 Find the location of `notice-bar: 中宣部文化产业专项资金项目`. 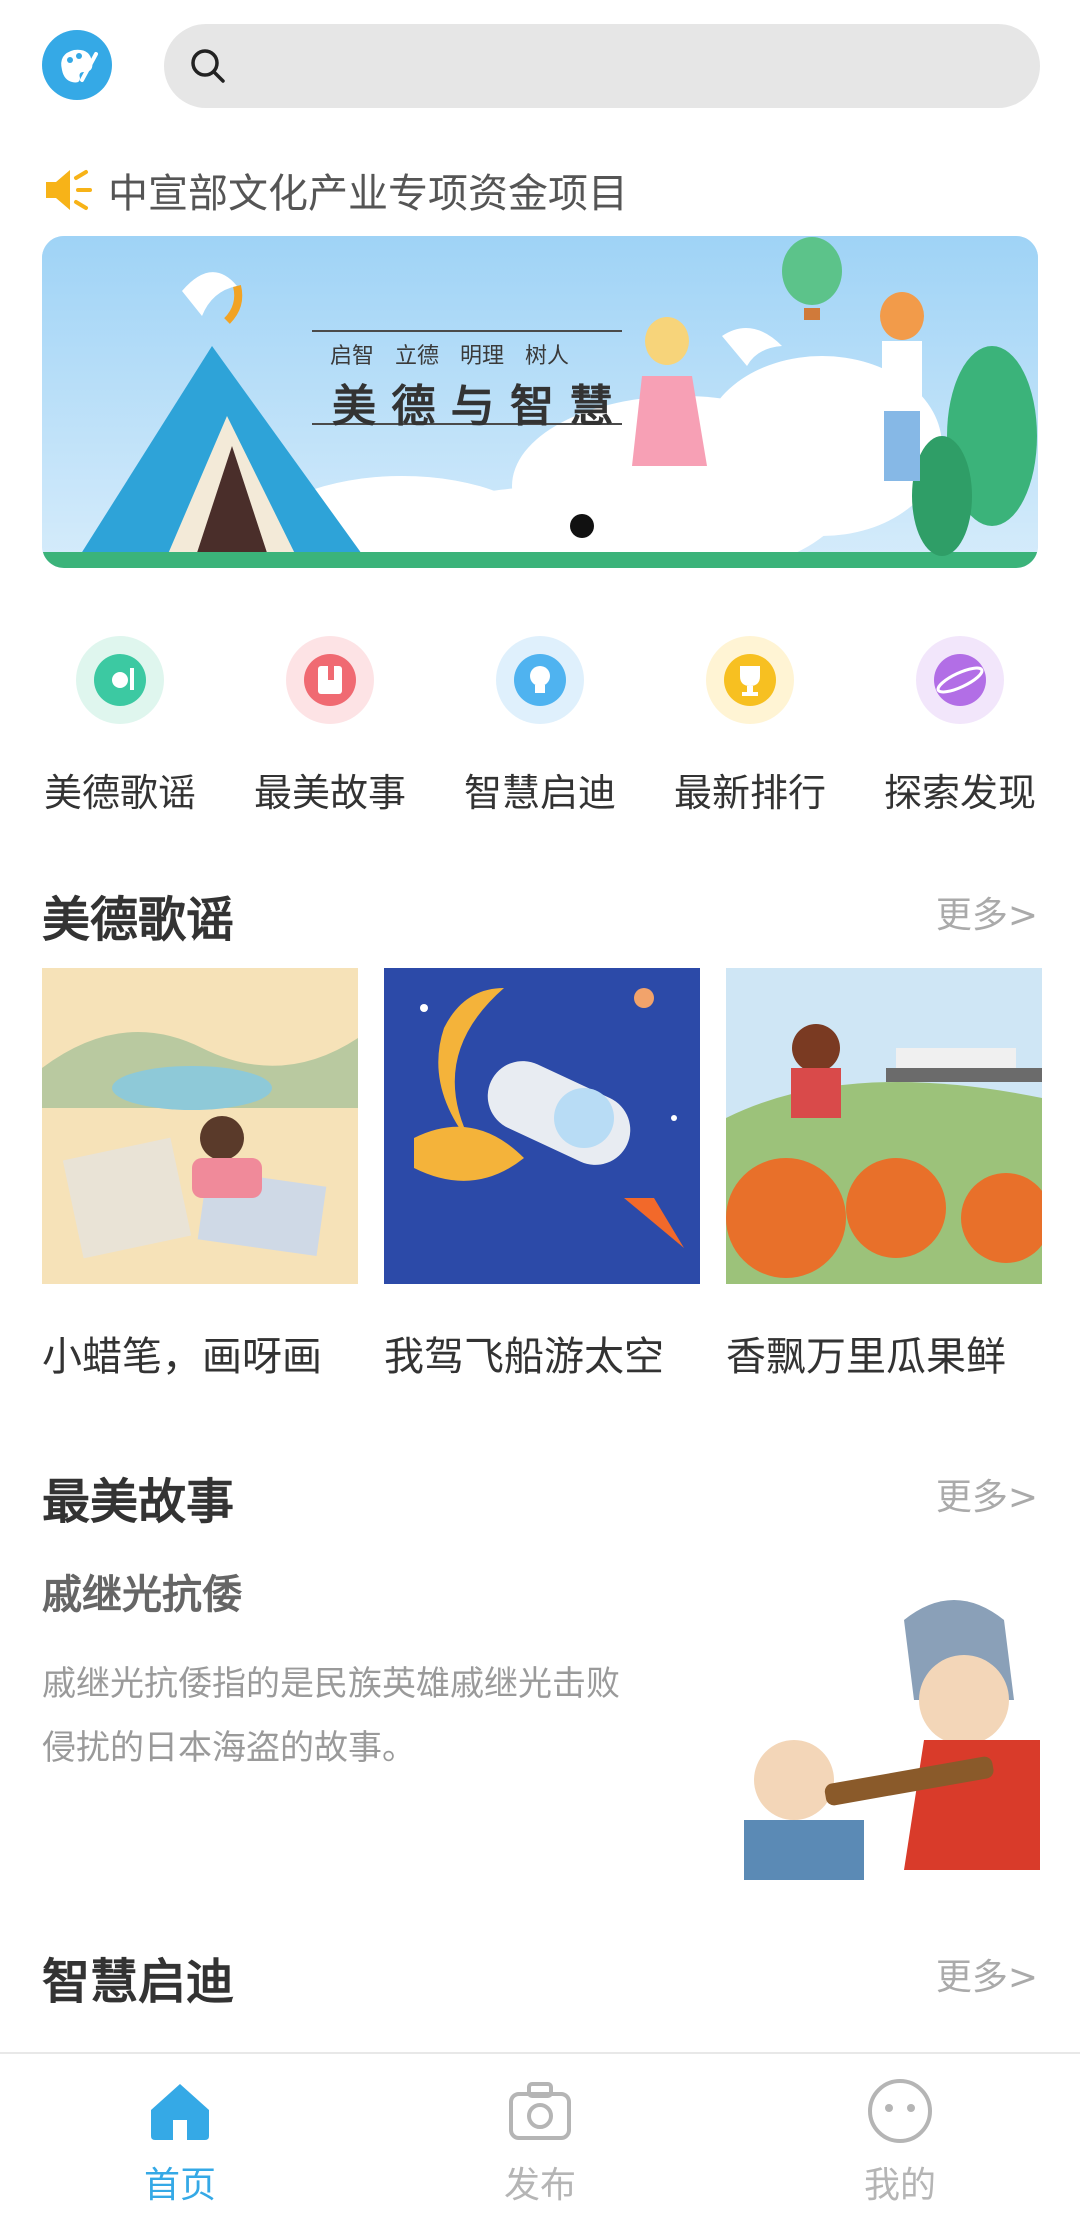

notice-bar: 中宣部文化产业专项资金项目 is located at coordinates (335, 190).